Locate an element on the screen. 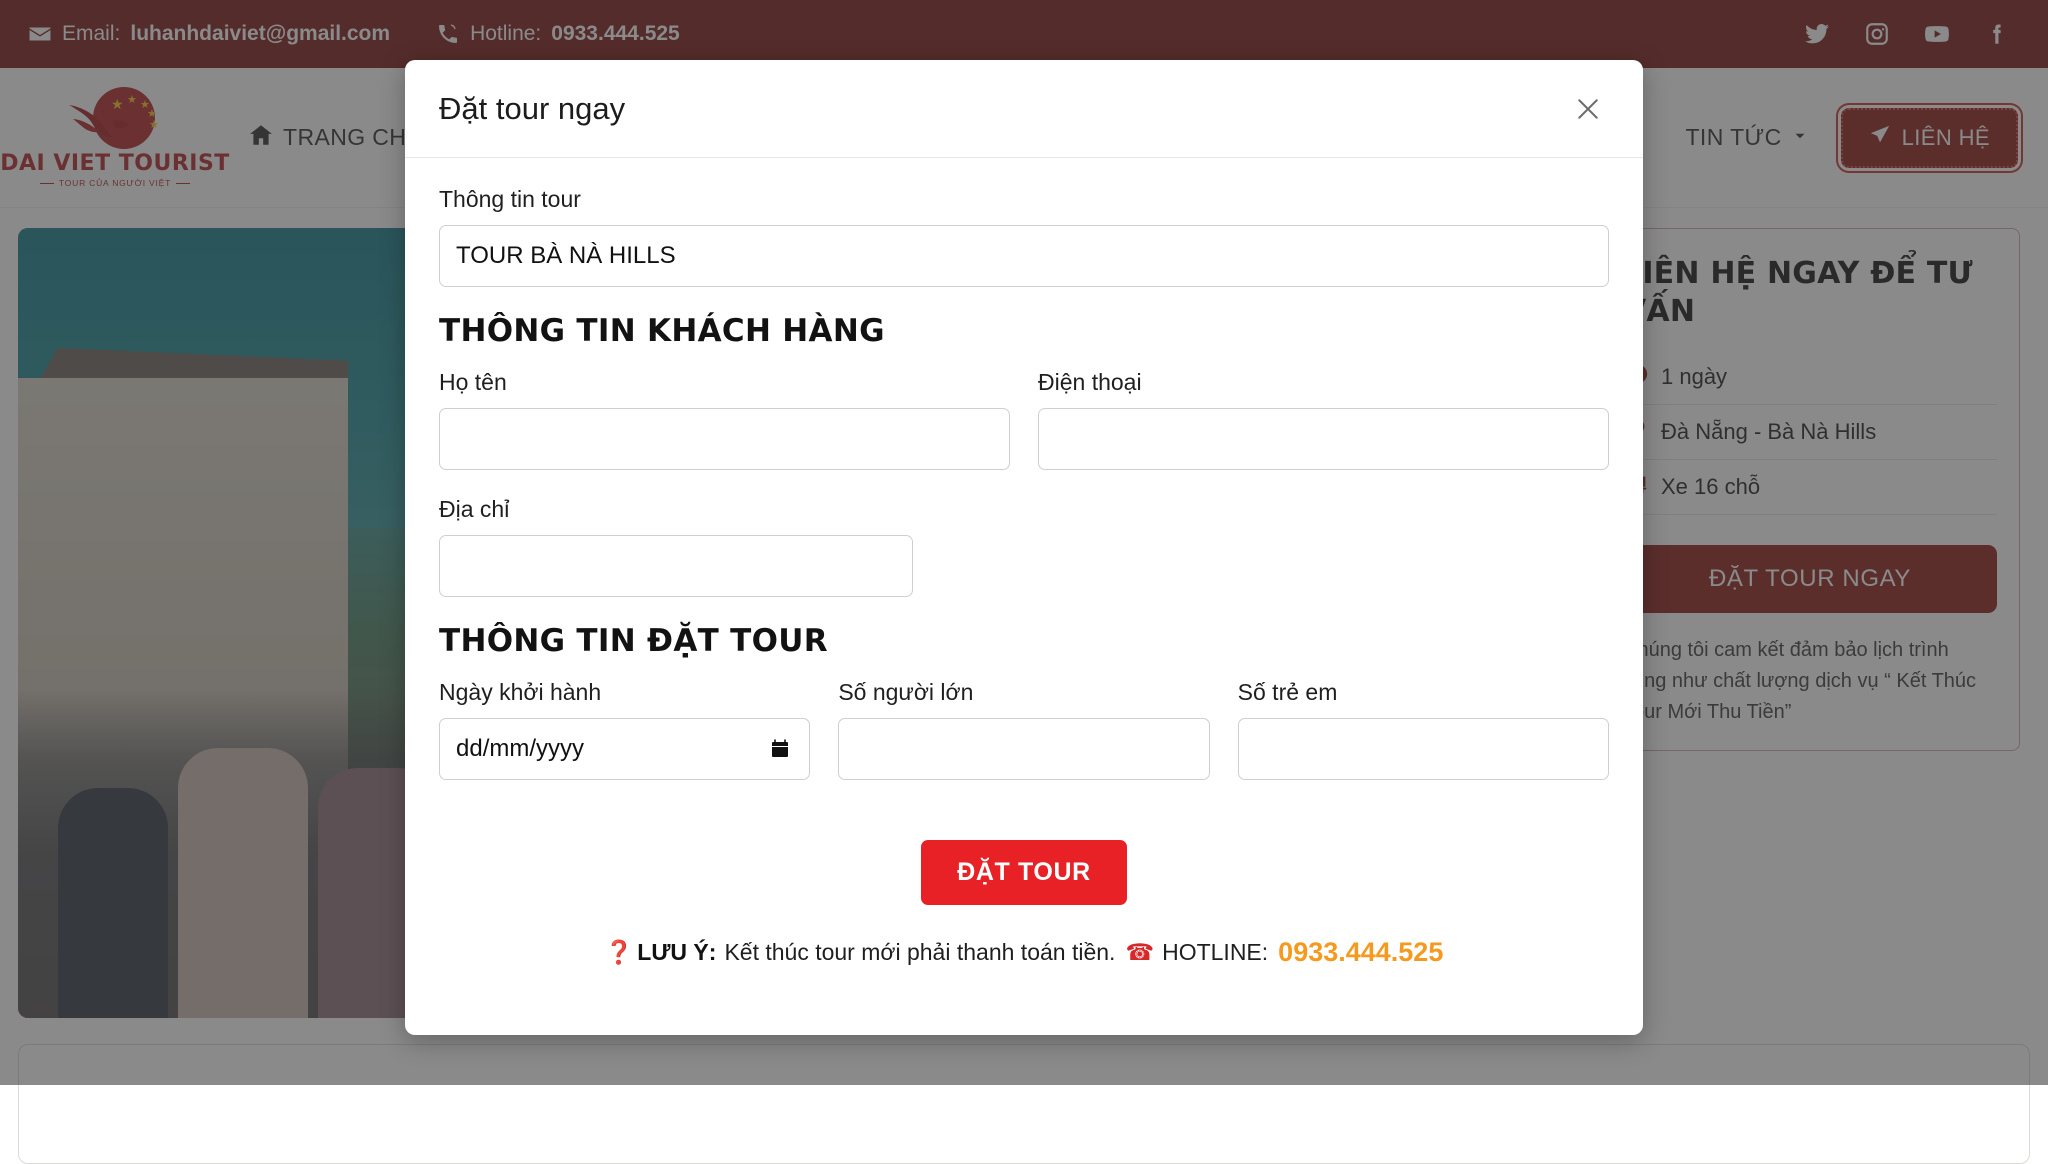 The height and width of the screenshot is (1164, 2048). footer-hotline-value: 0933.444.525 is located at coordinates (1360, 952).